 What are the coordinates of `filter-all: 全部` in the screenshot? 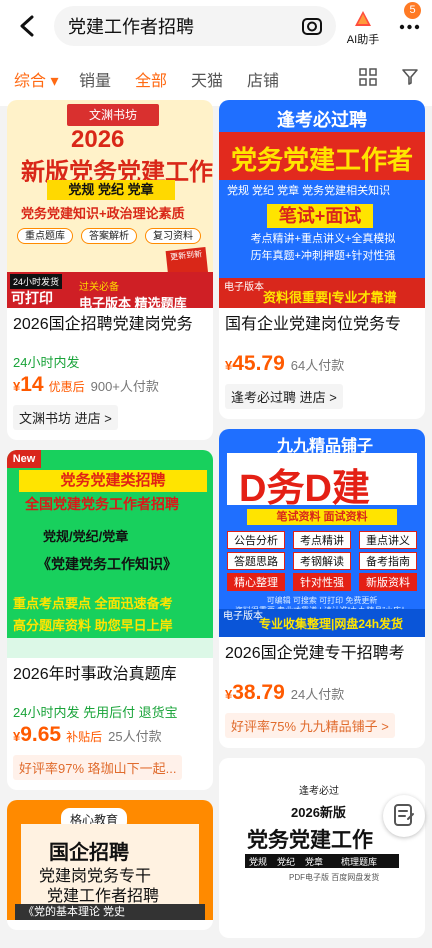 It's located at (151, 79).